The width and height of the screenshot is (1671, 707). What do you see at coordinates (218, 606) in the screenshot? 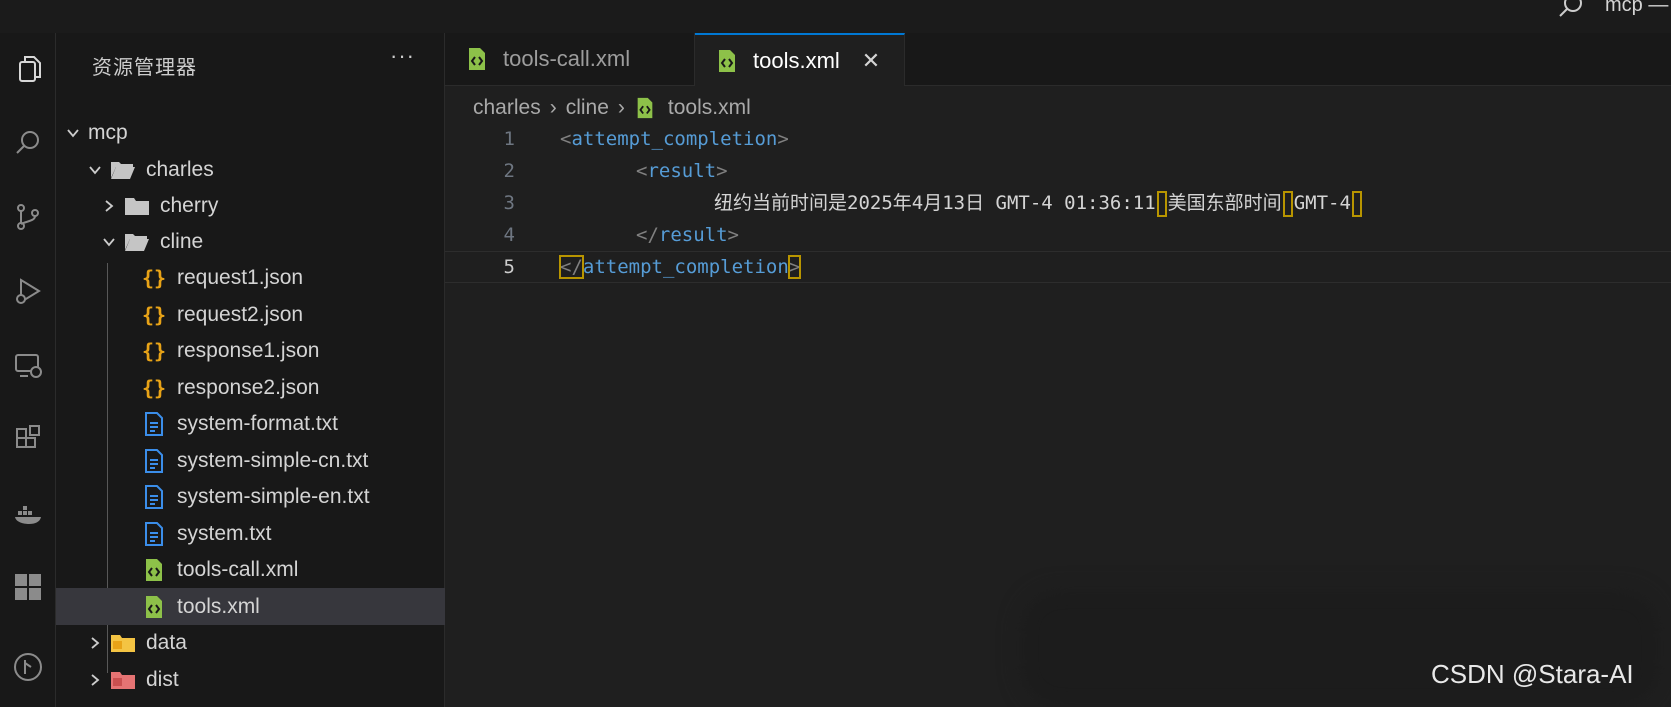
I see `tree-label: tools.xml` at bounding box center [218, 606].